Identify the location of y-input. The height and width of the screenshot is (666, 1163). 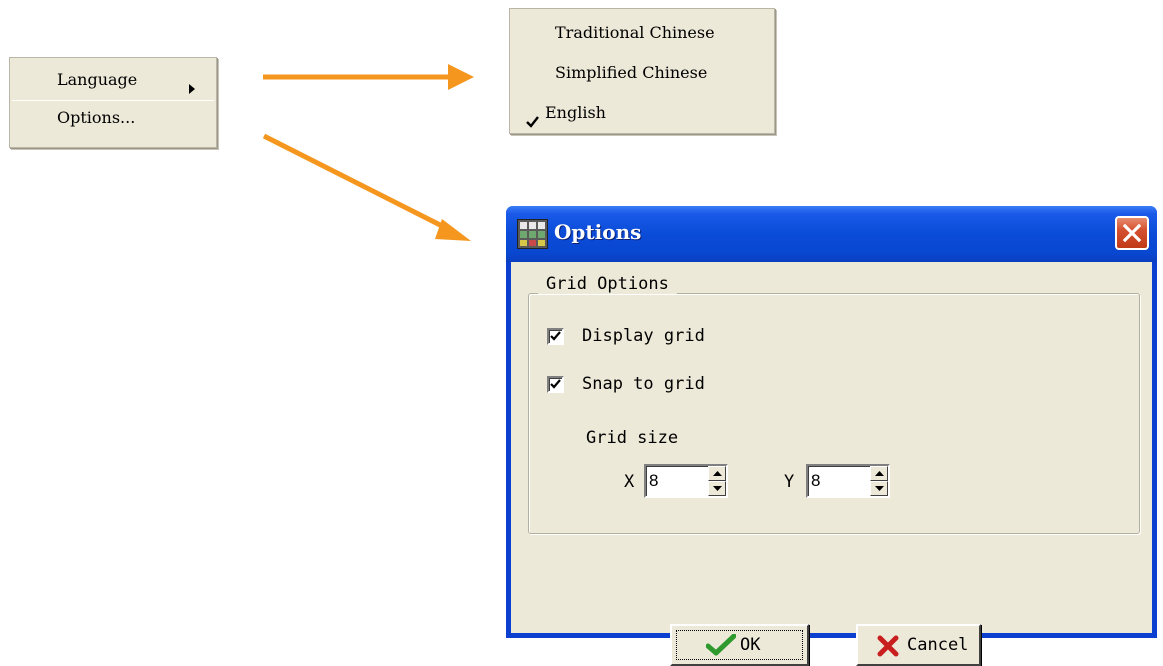
(838, 481).